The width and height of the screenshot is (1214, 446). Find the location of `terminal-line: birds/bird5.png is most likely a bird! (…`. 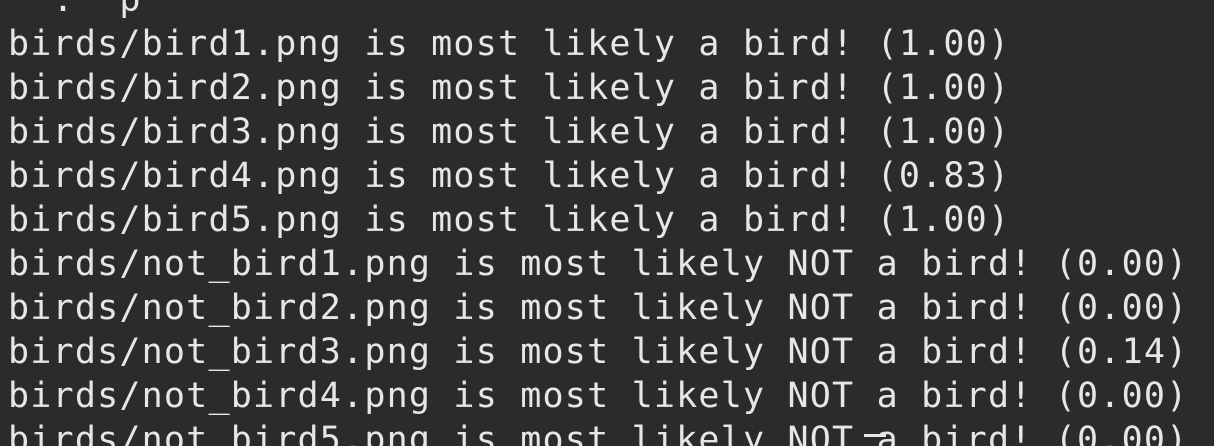

terminal-line: birds/bird5.png is most likely a bird! (… is located at coordinates (509, 220).